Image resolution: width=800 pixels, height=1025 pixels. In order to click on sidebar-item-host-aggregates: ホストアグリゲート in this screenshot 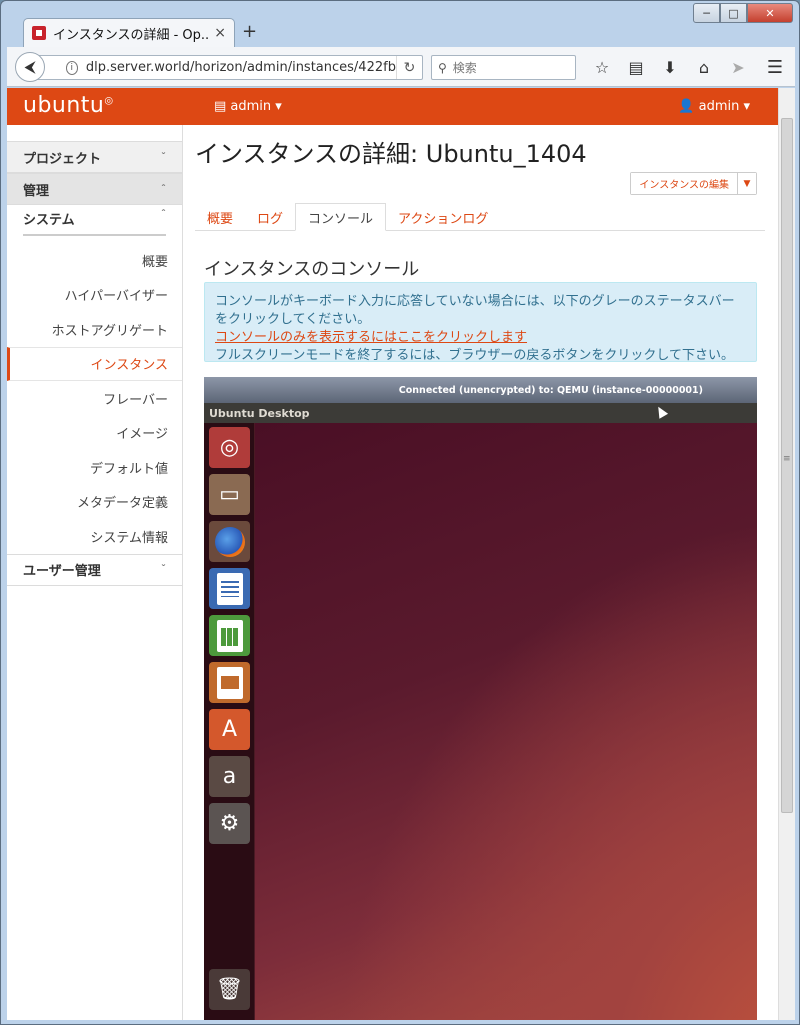, I will do `click(94, 329)`.